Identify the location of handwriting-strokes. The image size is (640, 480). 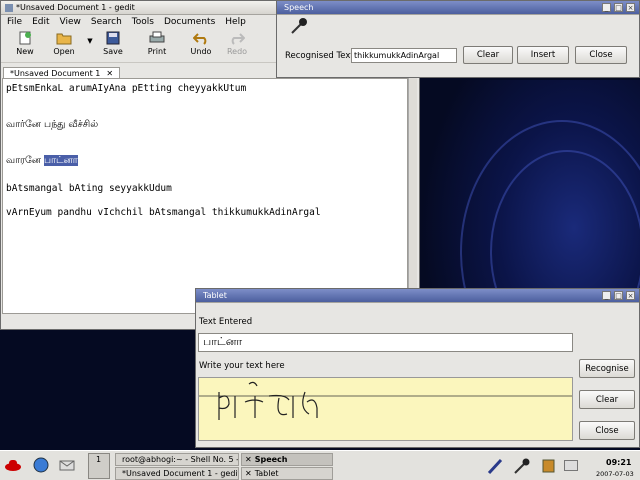
(385, 400).